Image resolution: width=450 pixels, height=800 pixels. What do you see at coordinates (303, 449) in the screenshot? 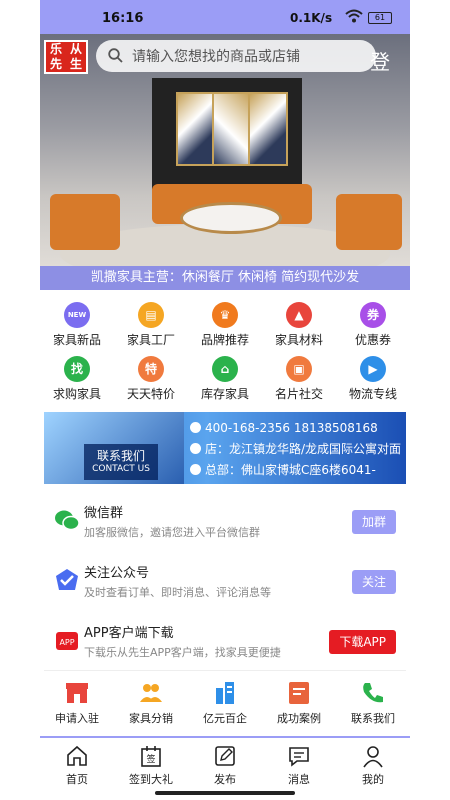
I see `contact-store: 店：龙江镇龙华路/龙成国际公寓对面` at bounding box center [303, 449].